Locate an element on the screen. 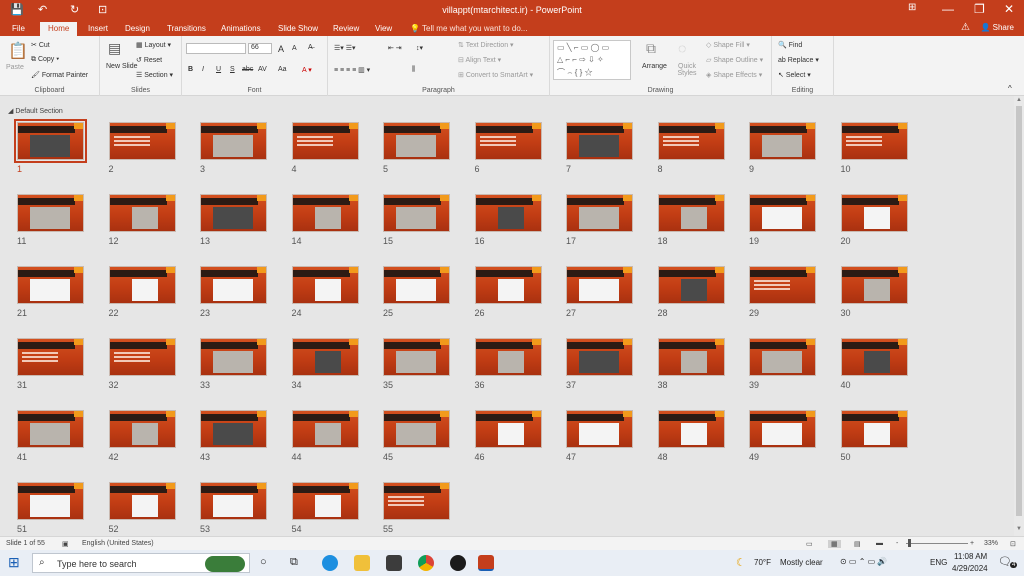  reading-view-icon: ▤ is located at coordinates (857, 544).